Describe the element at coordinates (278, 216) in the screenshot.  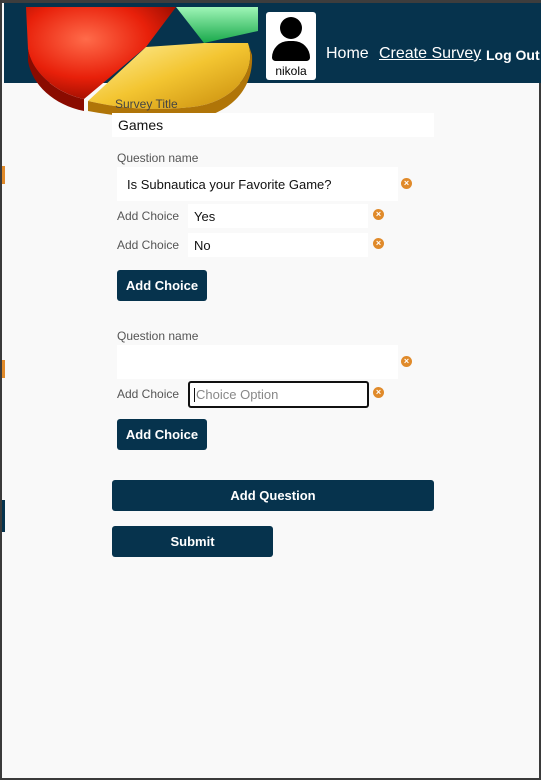
I see `choice-input: Yes` at that location.